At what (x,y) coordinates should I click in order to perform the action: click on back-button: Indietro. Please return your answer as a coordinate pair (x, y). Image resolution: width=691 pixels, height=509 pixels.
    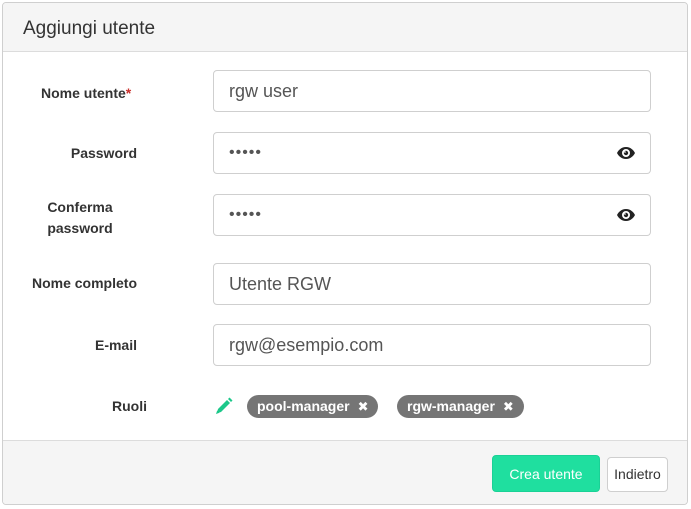
    Looking at the image, I should click on (637, 474).